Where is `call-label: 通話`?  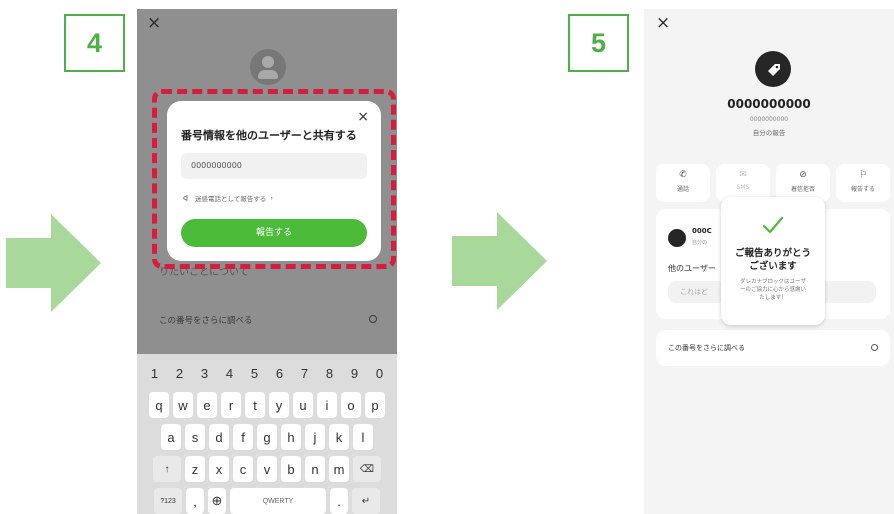
call-label: 通話 is located at coordinates (682, 189).